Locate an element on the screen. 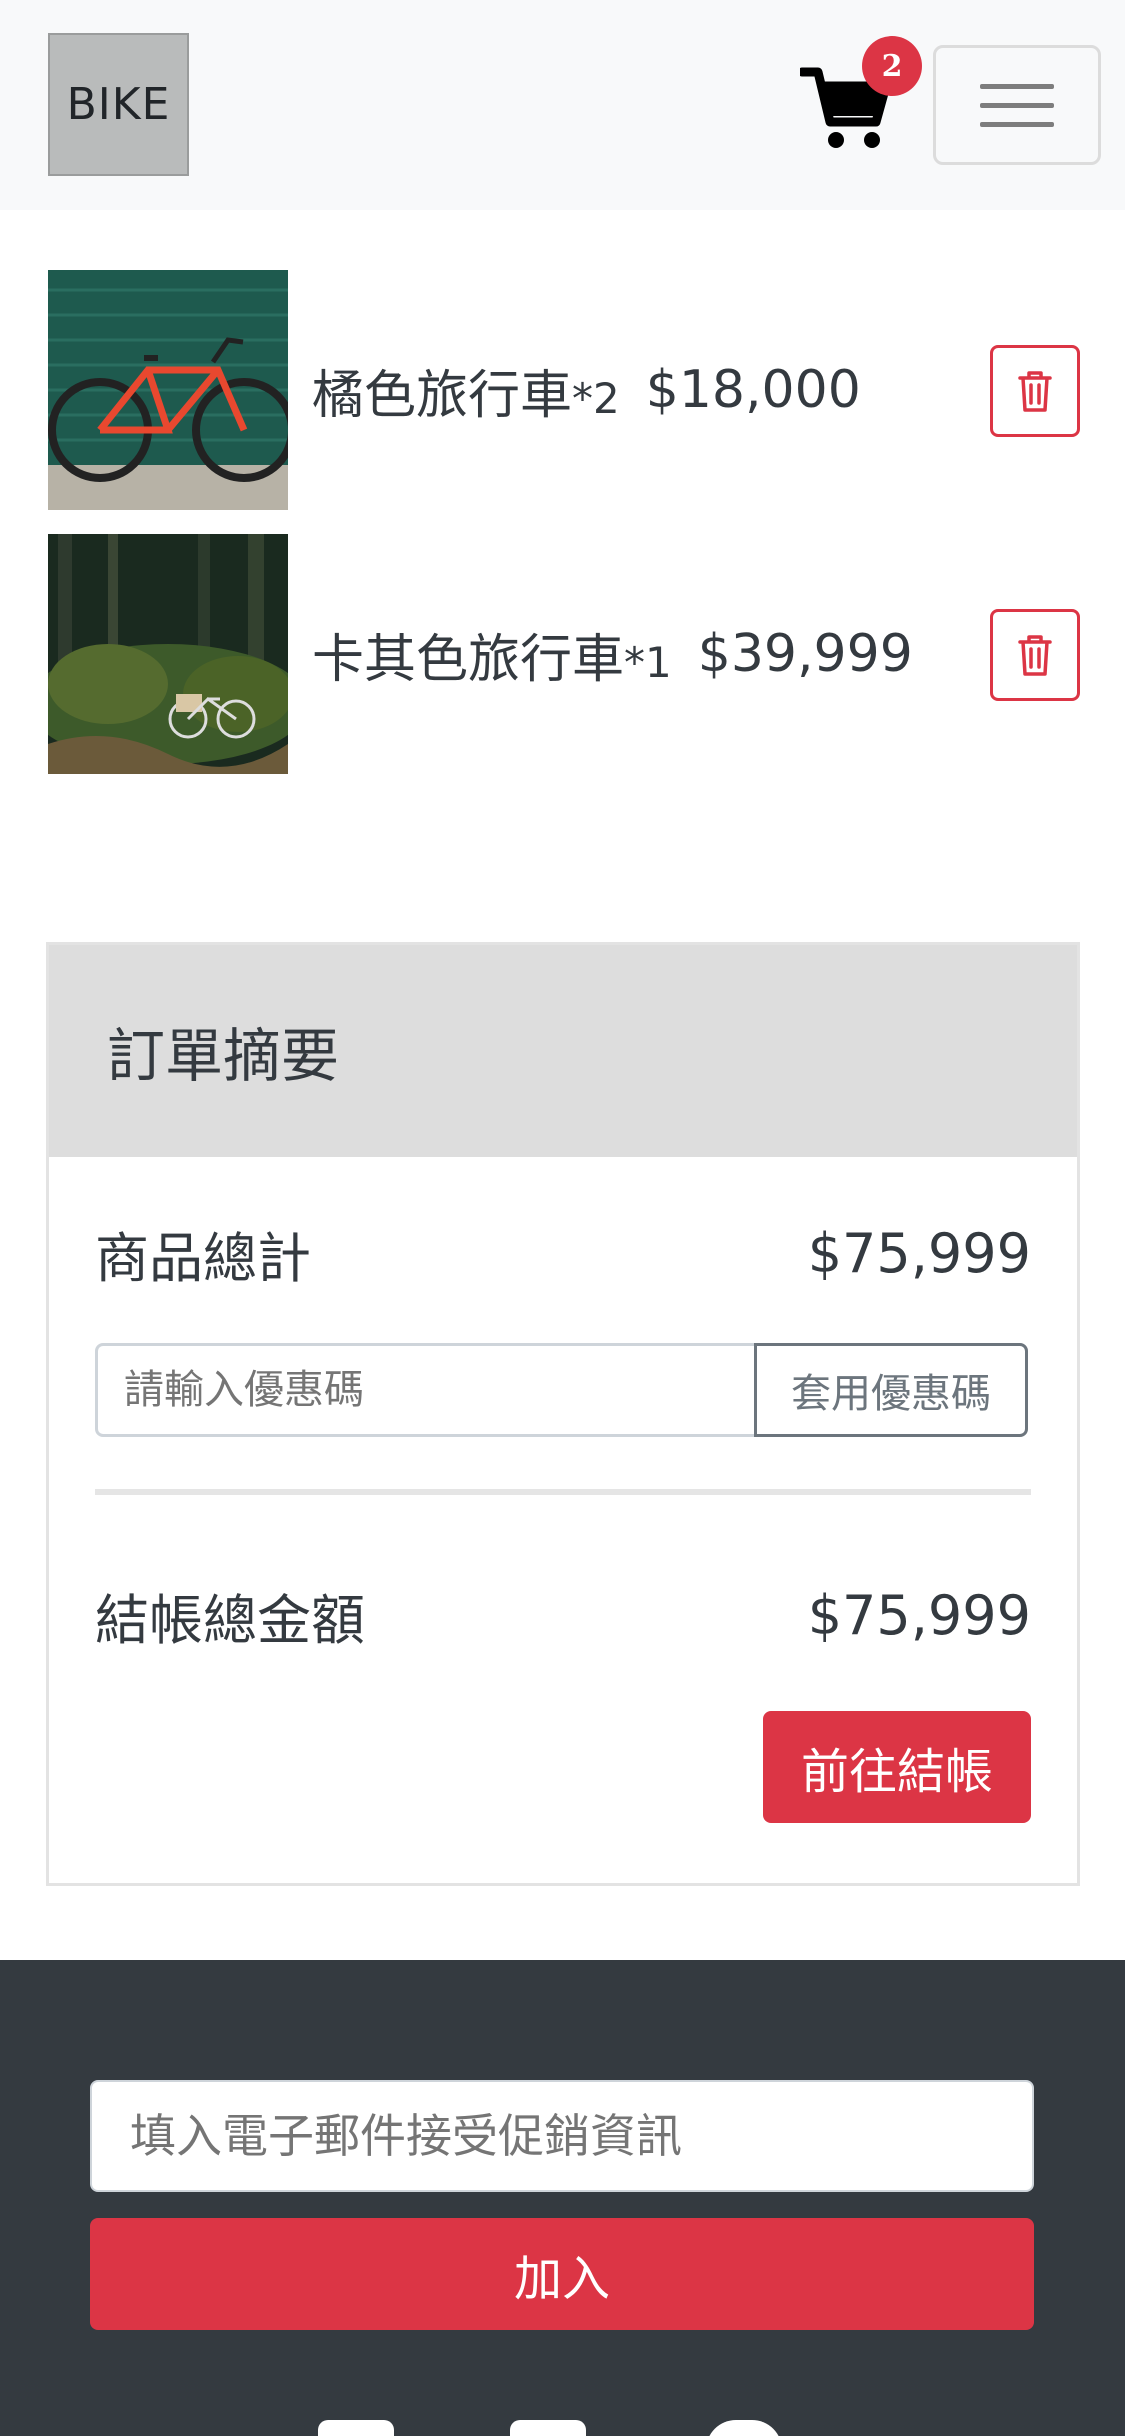  khaki-bike-image is located at coordinates (168, 654).